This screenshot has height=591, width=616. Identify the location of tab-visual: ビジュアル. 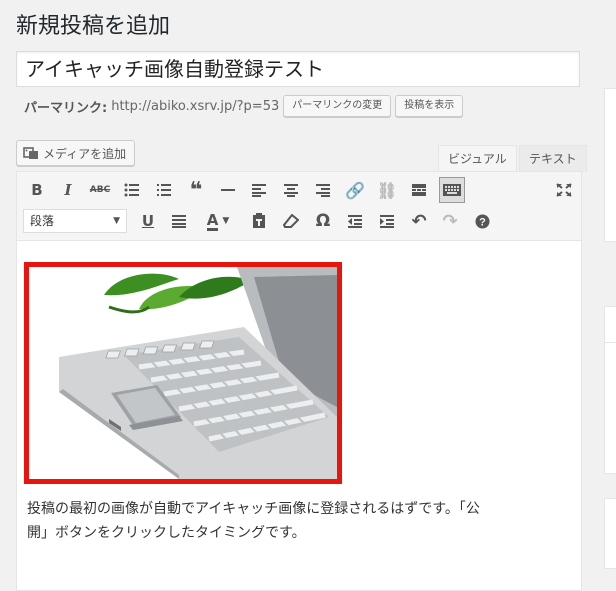
(477, 158).